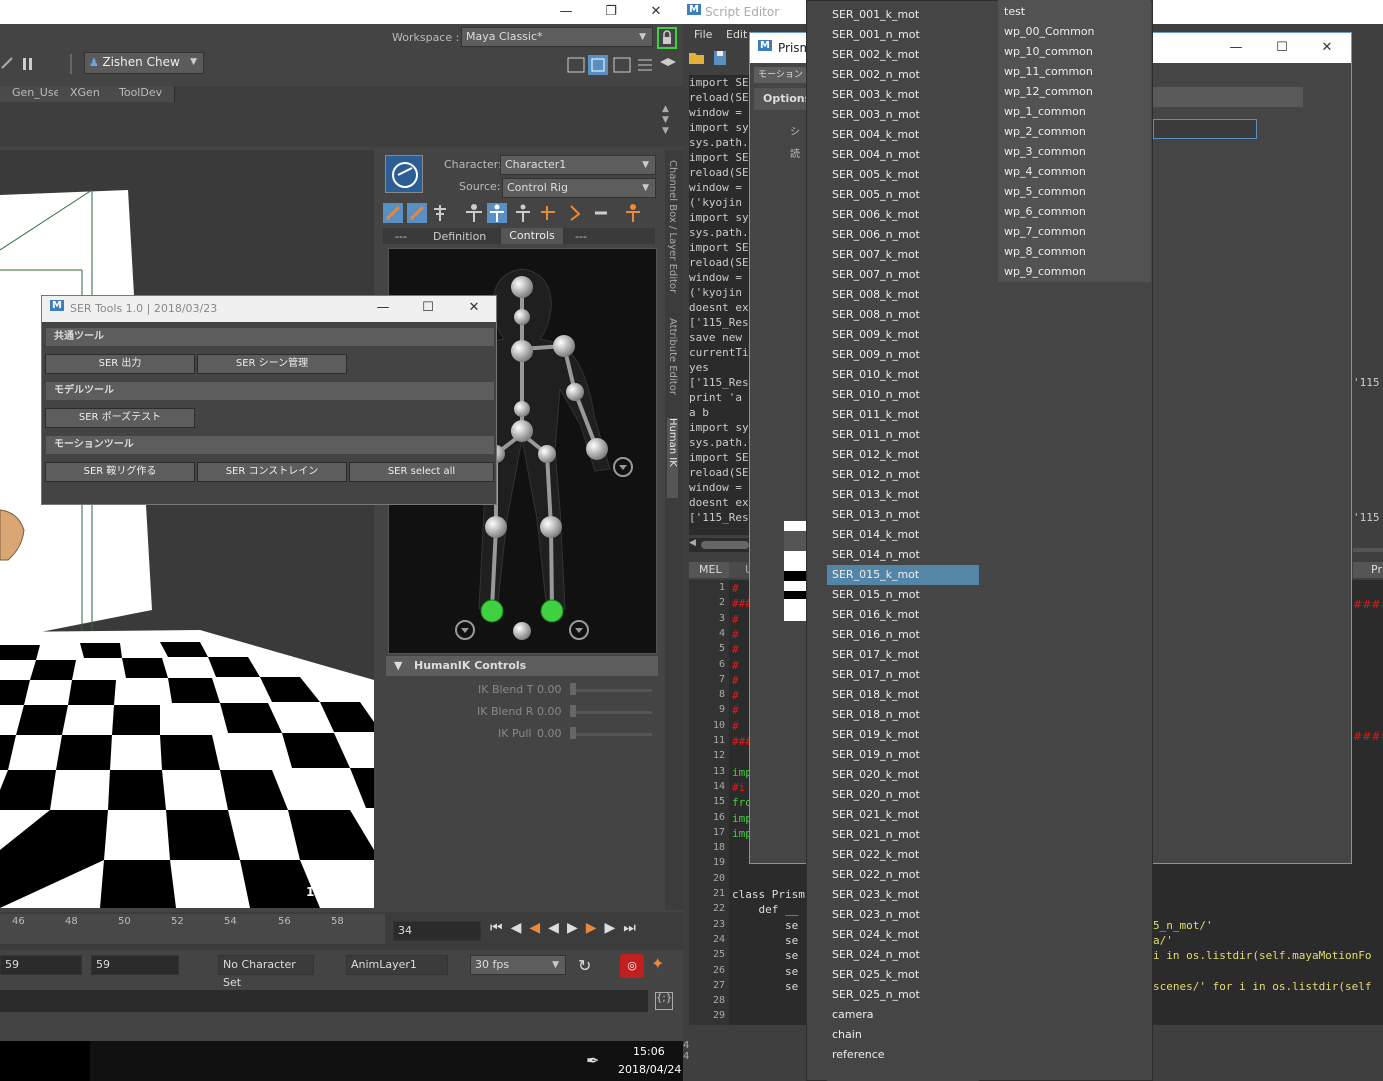  What do you see at coordinates (741, 570) in the screenshot?
I see `tab-python: U` at bounding box center [741, 570].